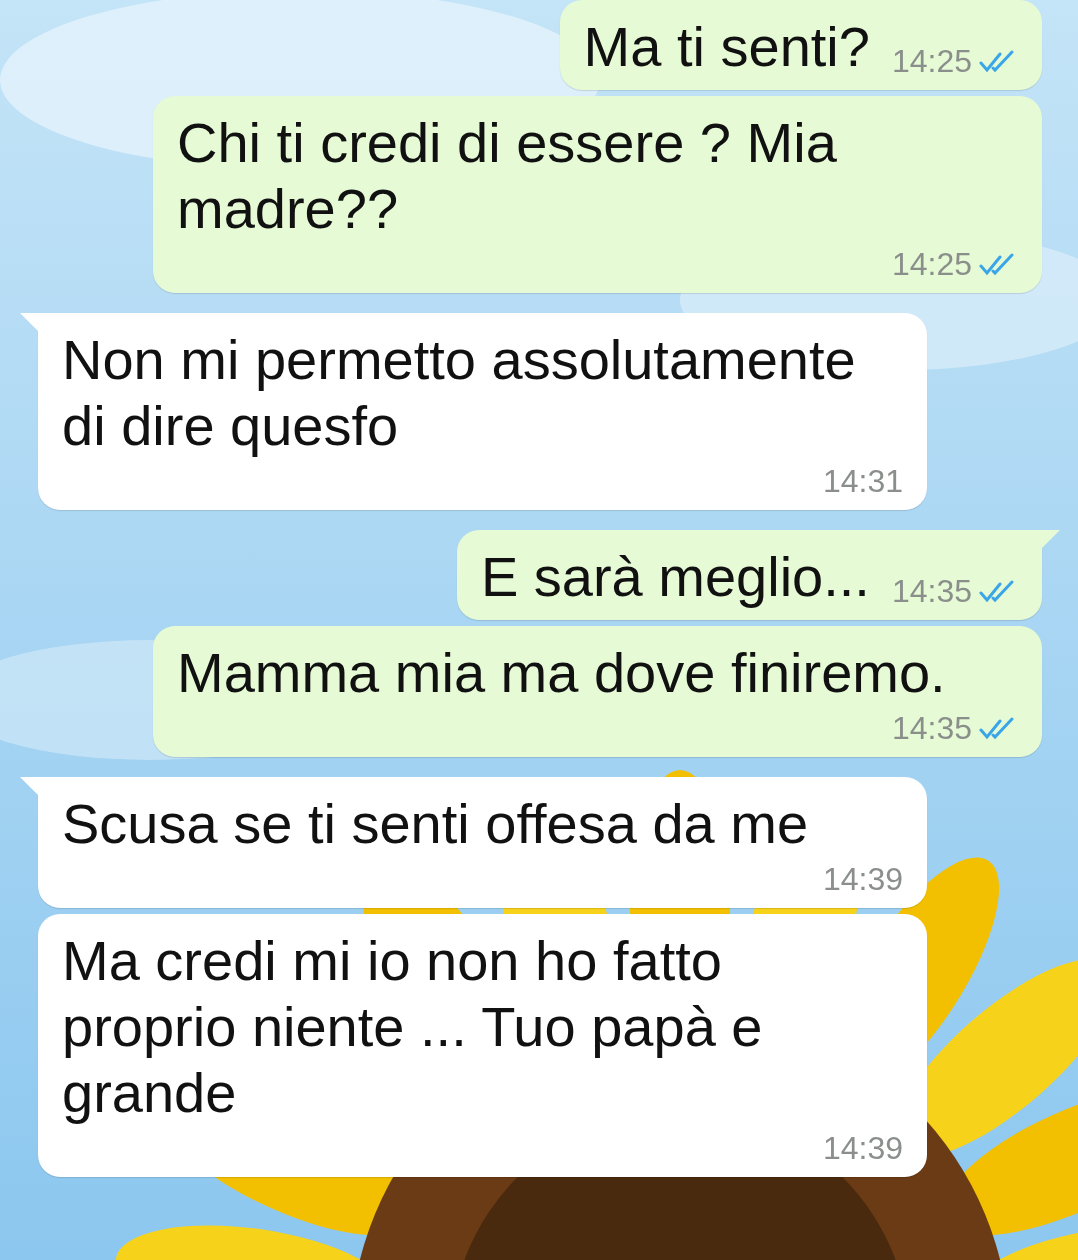 The image size is (1078, 1260). What do you see at coordinates (413, 1027) in the screenshot?
I see `message-text: Ma credi mi io non ho fatto proprio niente ... Tuo papà e grande` at bounding box center [413, 1027].